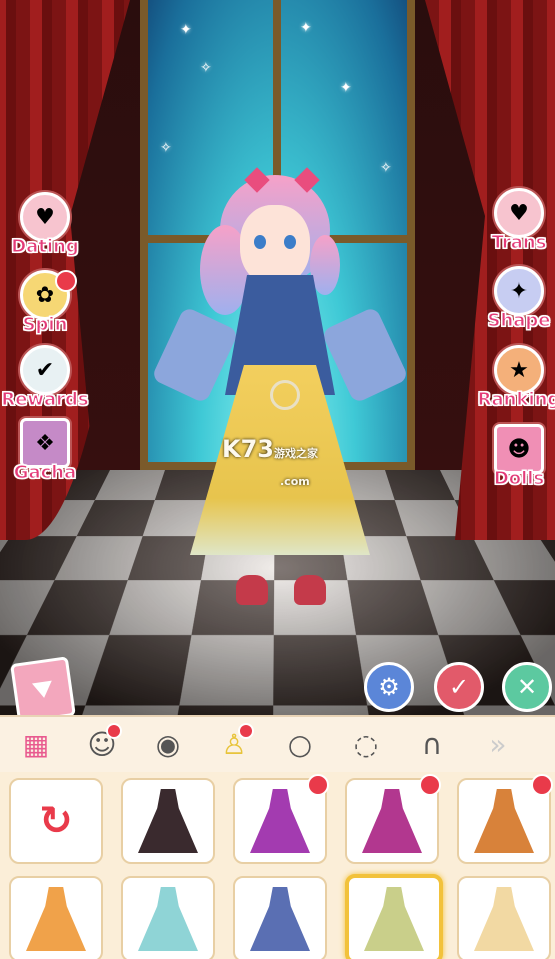 The image size is (555, 959). I want to click on cancel-button: ✕, so click(527, 687).